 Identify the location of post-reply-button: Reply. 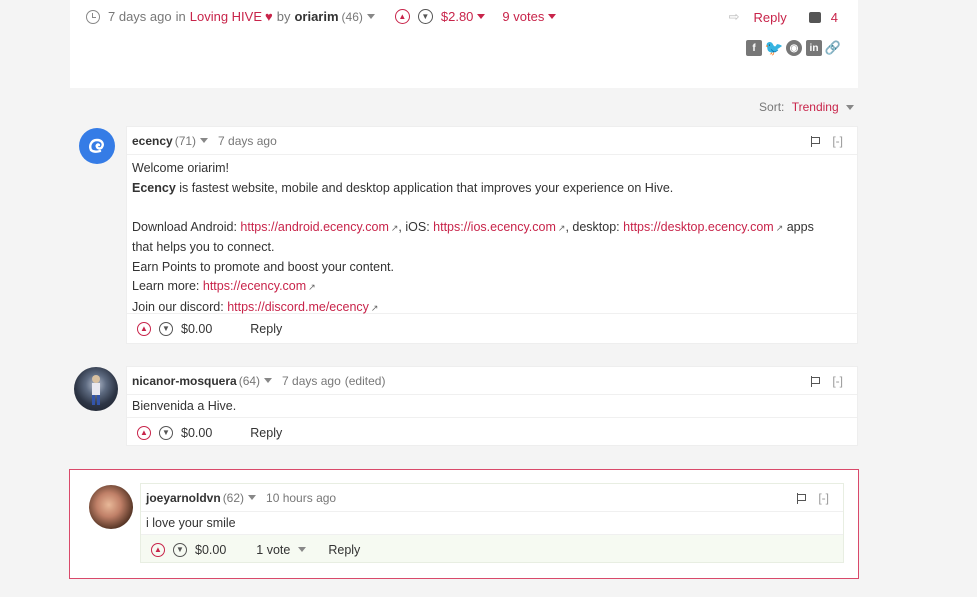
(770, 17).